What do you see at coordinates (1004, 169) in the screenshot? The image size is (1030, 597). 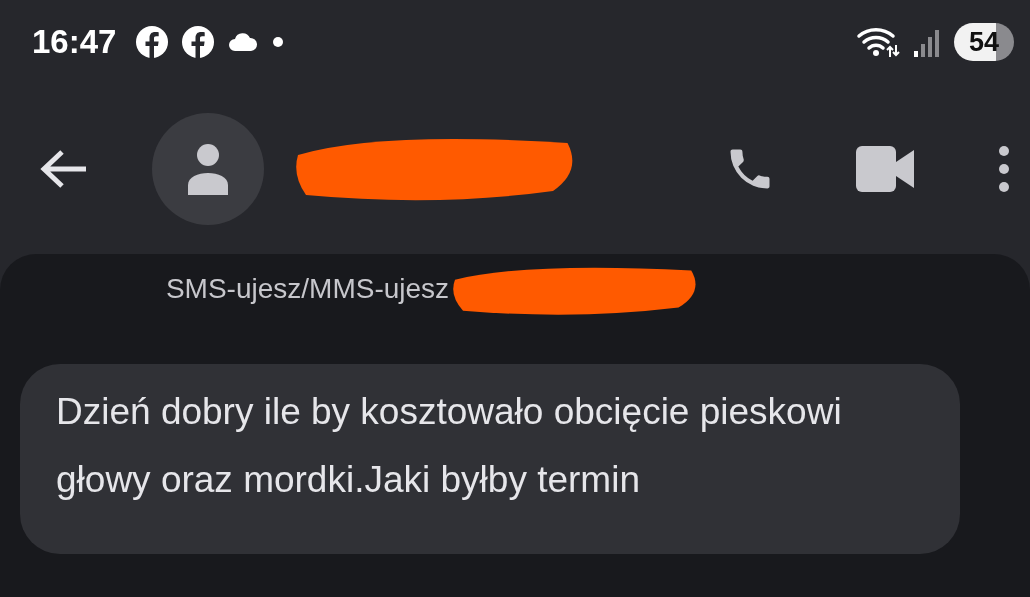 I see `more-options-icon` at bounding box center [1004, 169].